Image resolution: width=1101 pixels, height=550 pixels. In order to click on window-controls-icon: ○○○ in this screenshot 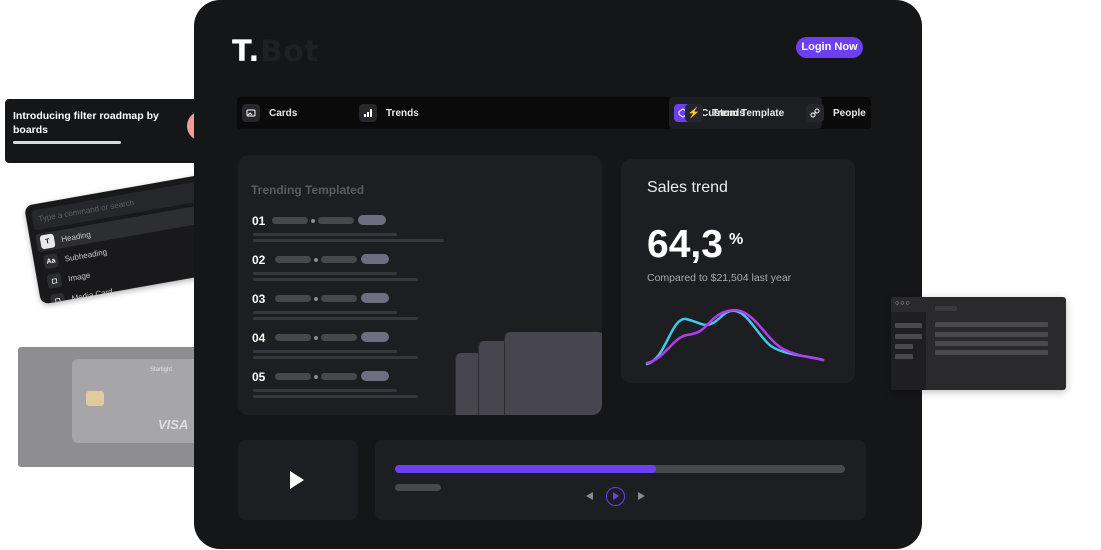, I will do `click(903, 303)`.